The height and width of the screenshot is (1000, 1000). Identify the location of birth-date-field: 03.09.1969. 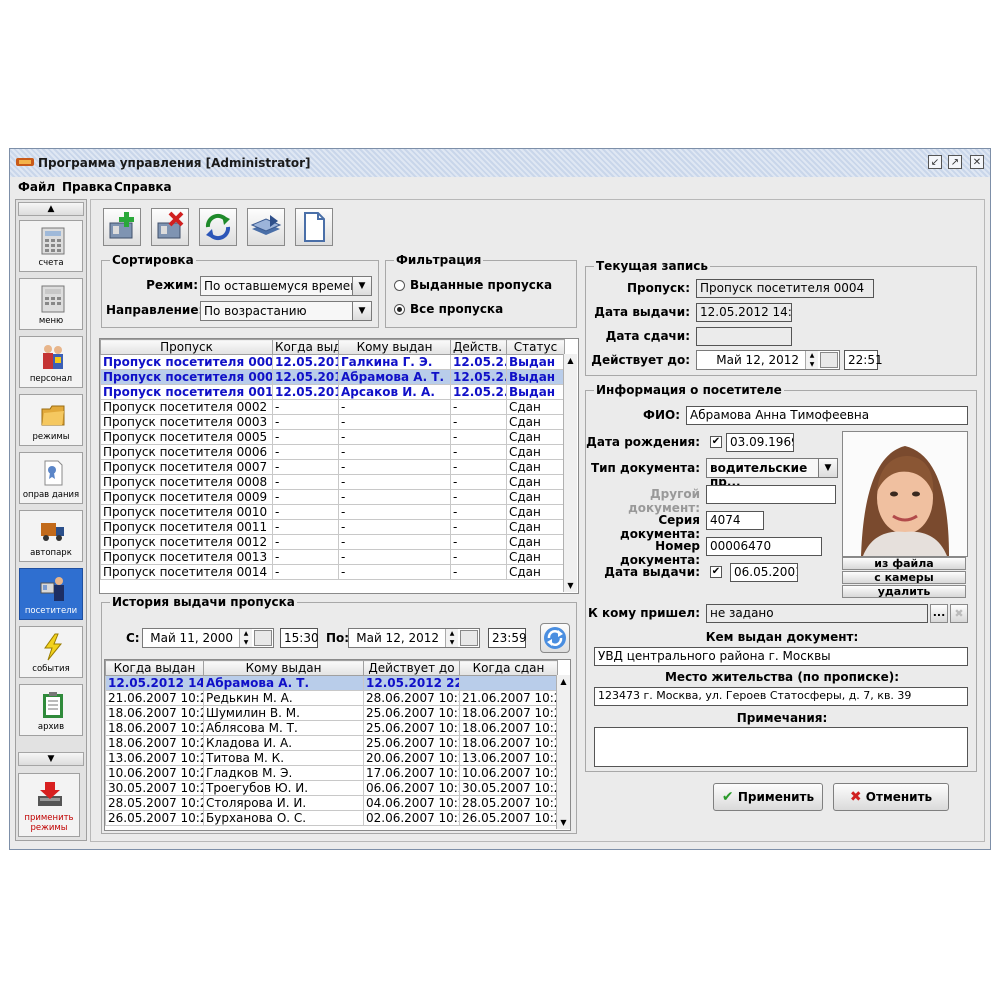
(760, 442).